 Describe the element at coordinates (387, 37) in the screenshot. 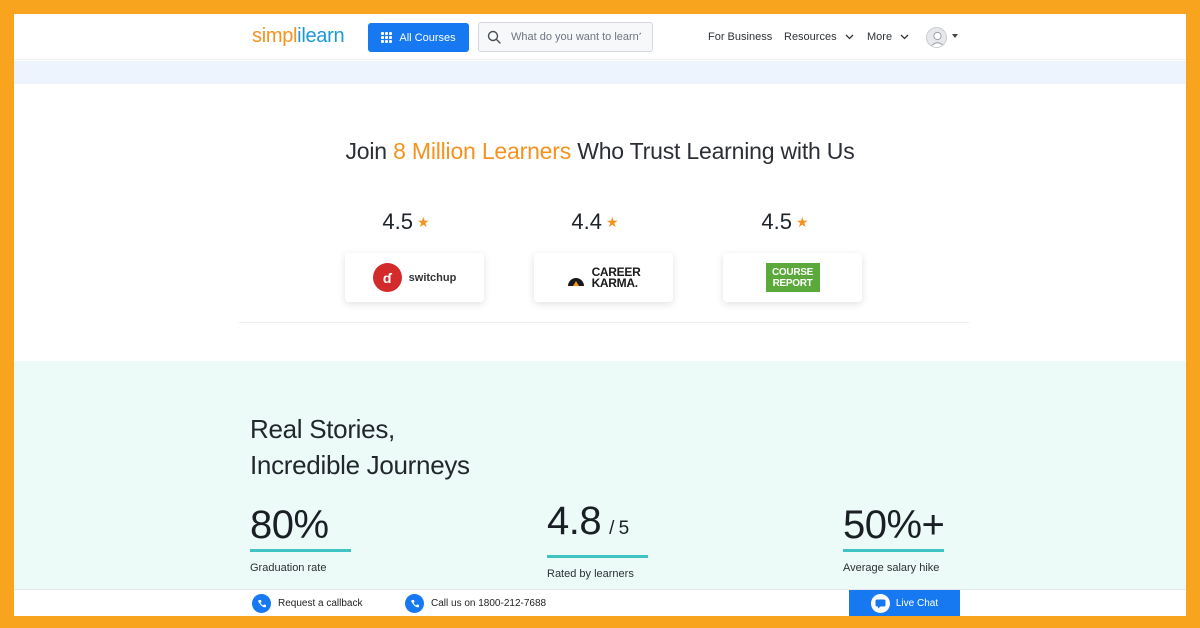

I see `grid-menu-icon` at that location.